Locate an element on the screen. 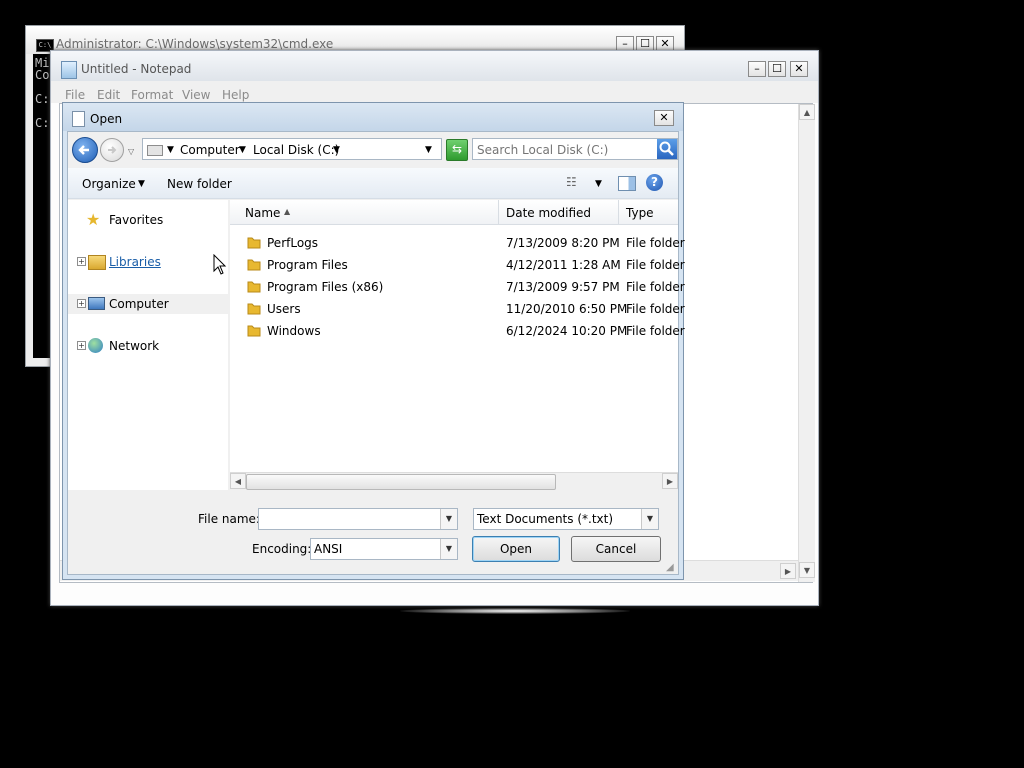 This screenshot has width=1024, height=768. file-name-combobox: ▼ is located at coordinates (358, 519).